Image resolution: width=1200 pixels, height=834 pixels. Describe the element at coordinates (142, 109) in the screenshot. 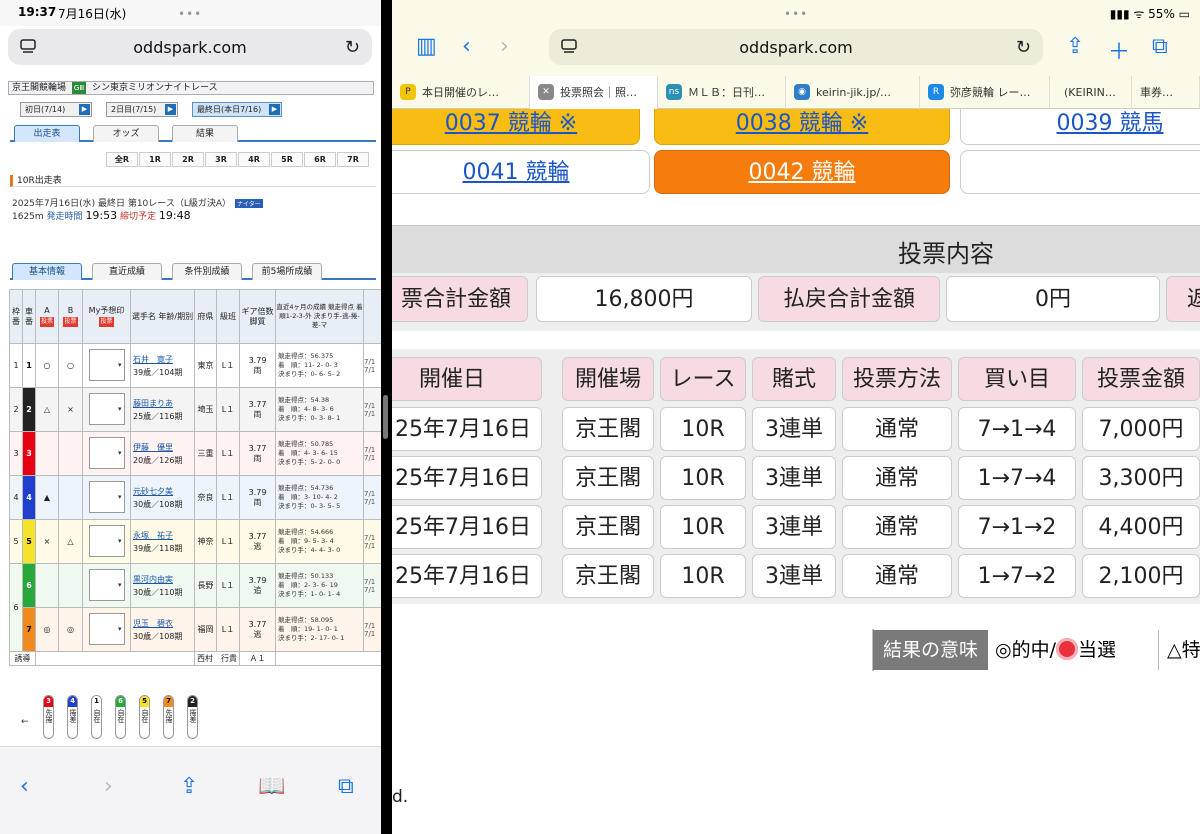

I see `day-button-2: 2日目(7/15) ▶` at that location.